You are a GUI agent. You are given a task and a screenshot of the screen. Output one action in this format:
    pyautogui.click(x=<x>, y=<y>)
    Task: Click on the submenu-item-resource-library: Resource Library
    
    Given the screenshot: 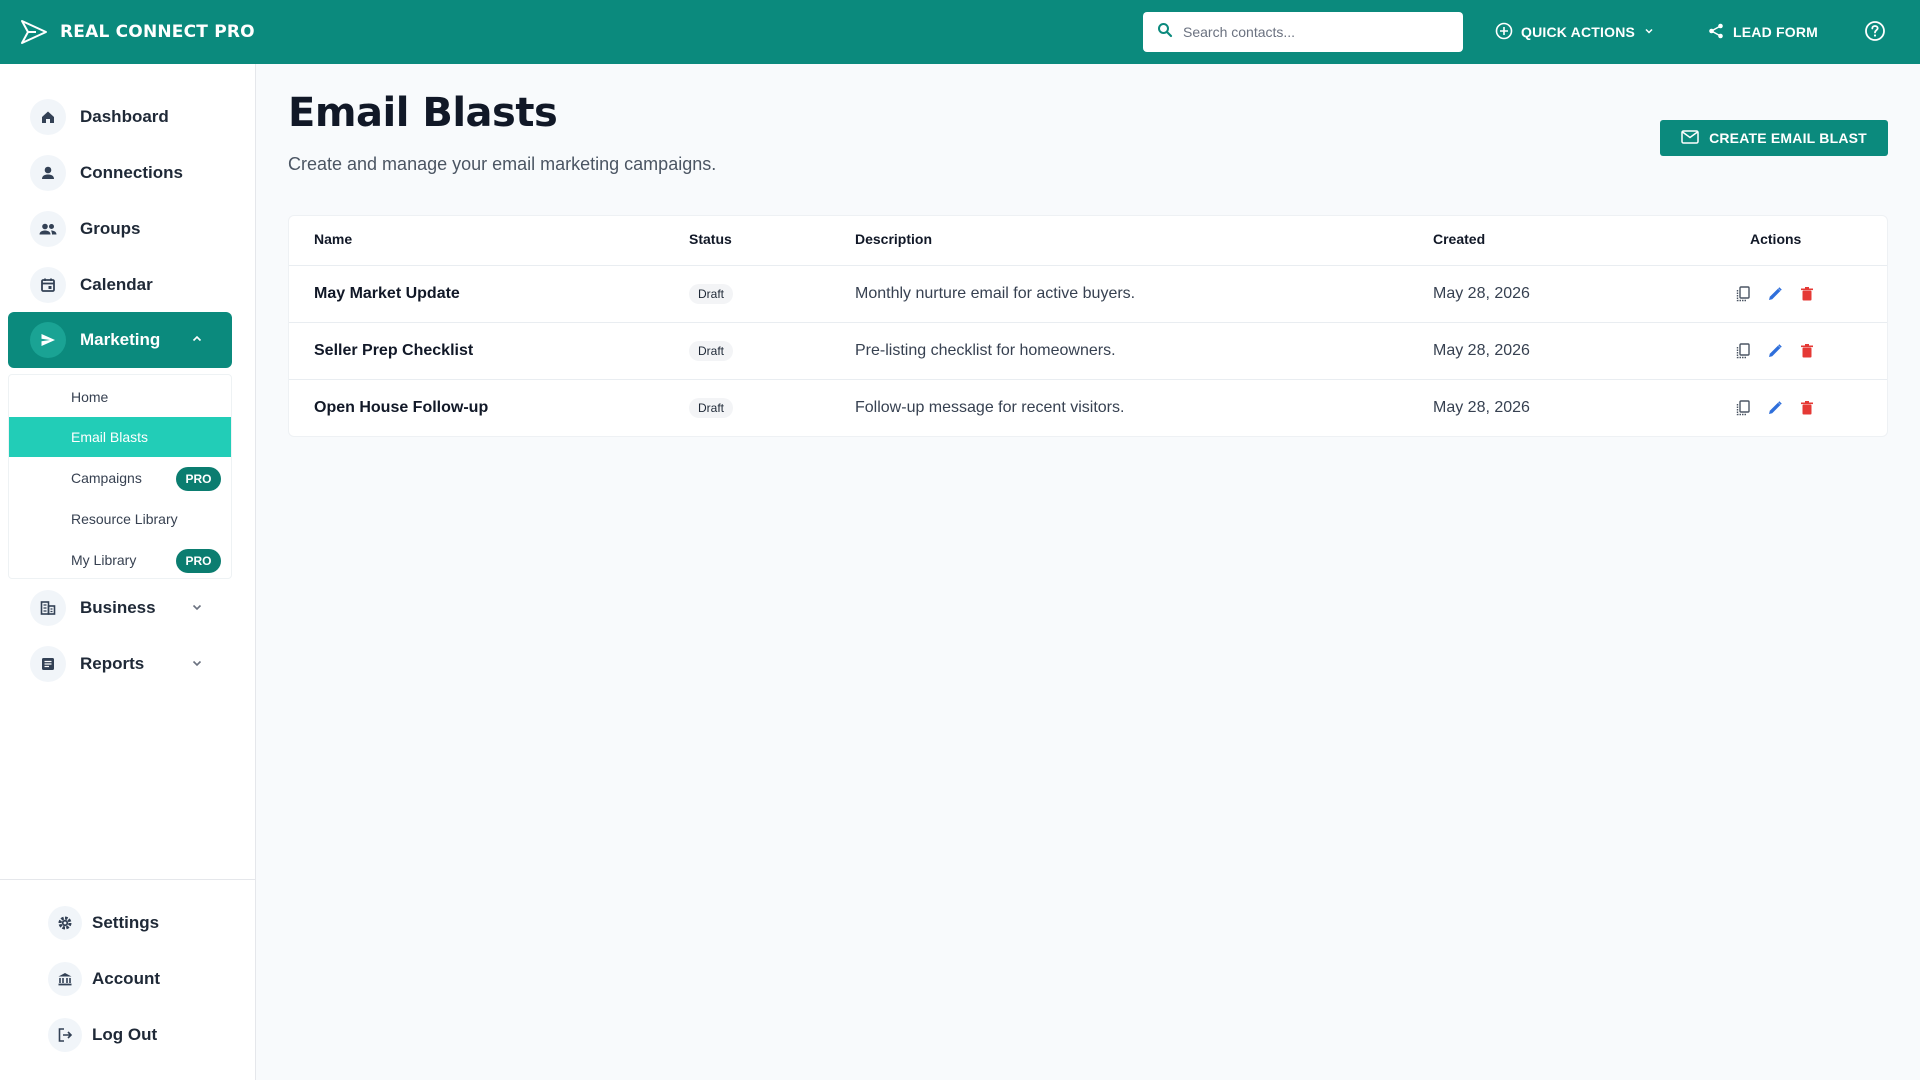 What is the action you would take?
    pyautogui.click(x=120, y=519)
    